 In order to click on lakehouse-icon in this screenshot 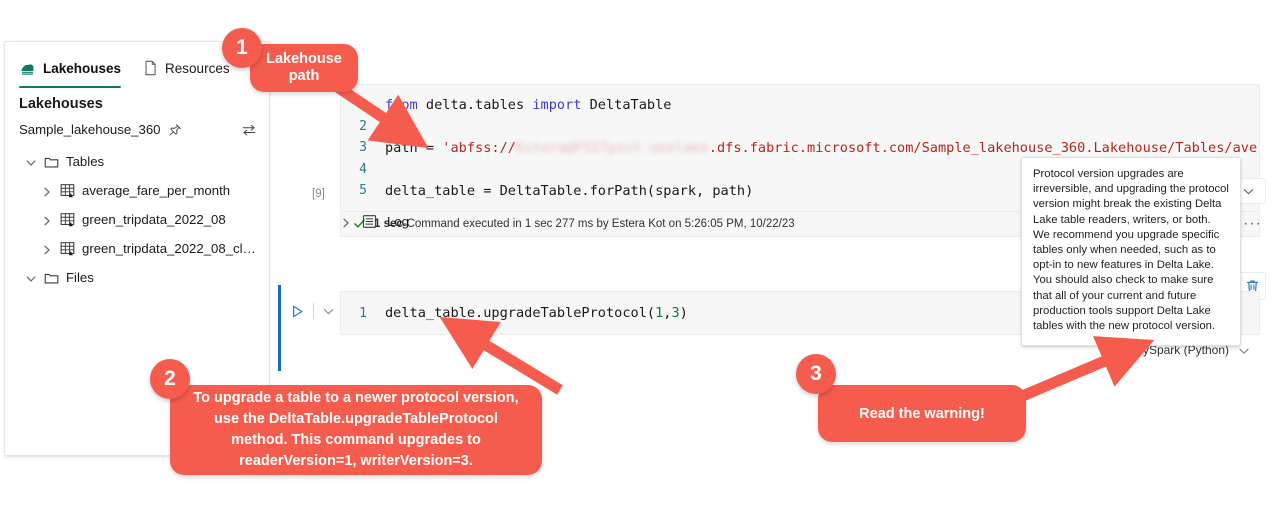, I will do `click(27, 68)`.